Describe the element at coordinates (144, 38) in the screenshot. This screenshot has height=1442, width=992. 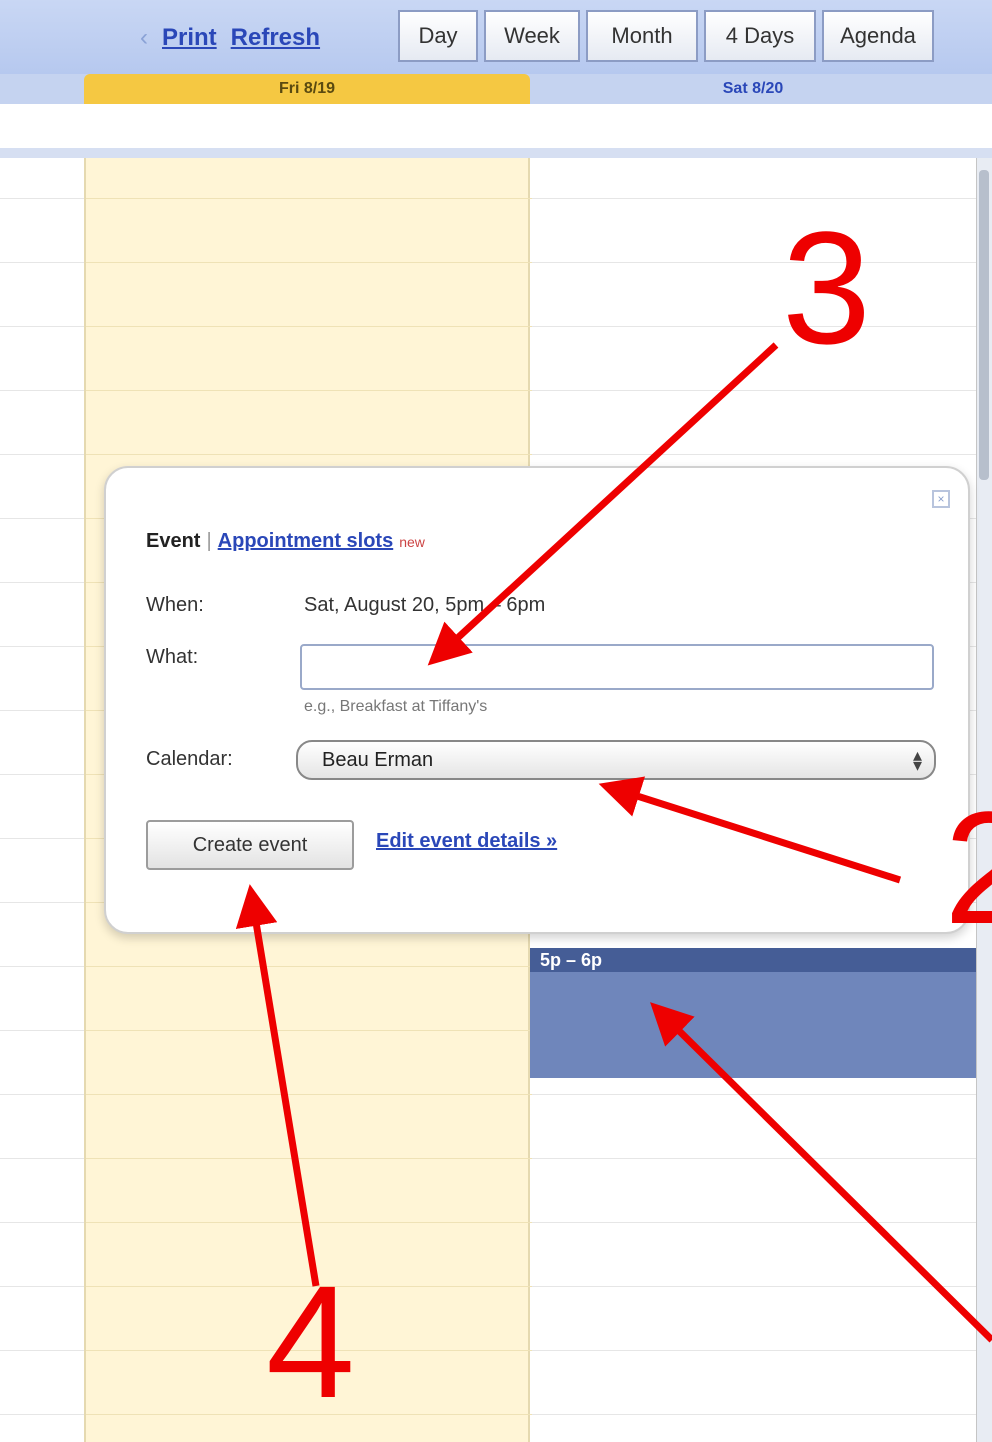
I see `prev-arrow-icon: ‹` at that location.